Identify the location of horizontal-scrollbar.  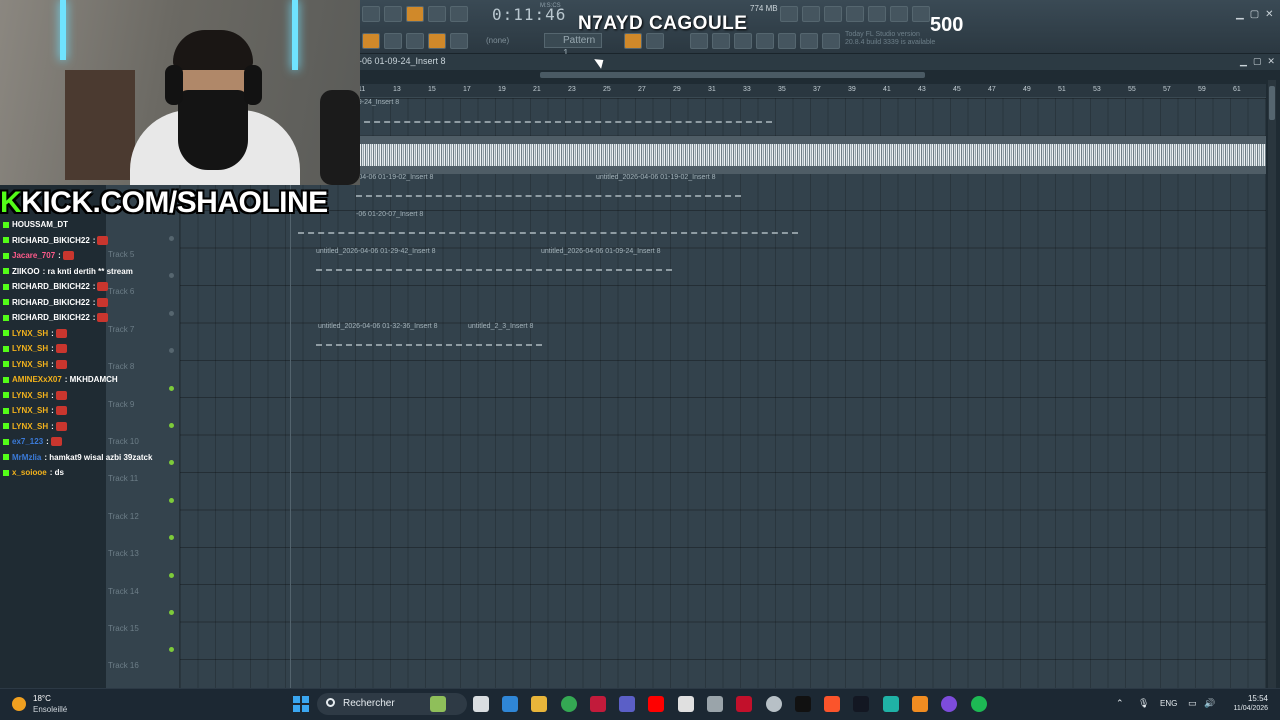
(732, 75).